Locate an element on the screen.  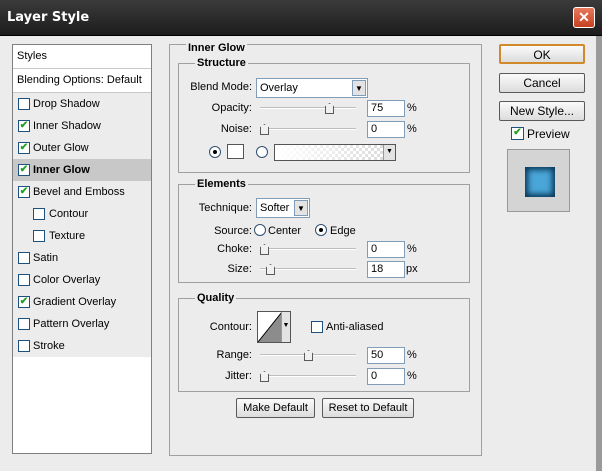
style-item-label: Color Overlay is located at coordinates (67, 280).